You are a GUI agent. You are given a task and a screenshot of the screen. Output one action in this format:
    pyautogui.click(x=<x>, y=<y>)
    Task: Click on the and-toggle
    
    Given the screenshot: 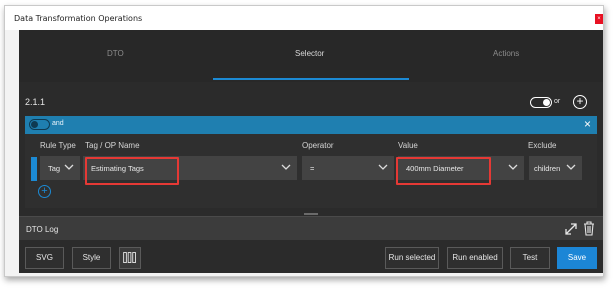 What is the action you would take?
    pyautogui.click(x=39, y=124)
    